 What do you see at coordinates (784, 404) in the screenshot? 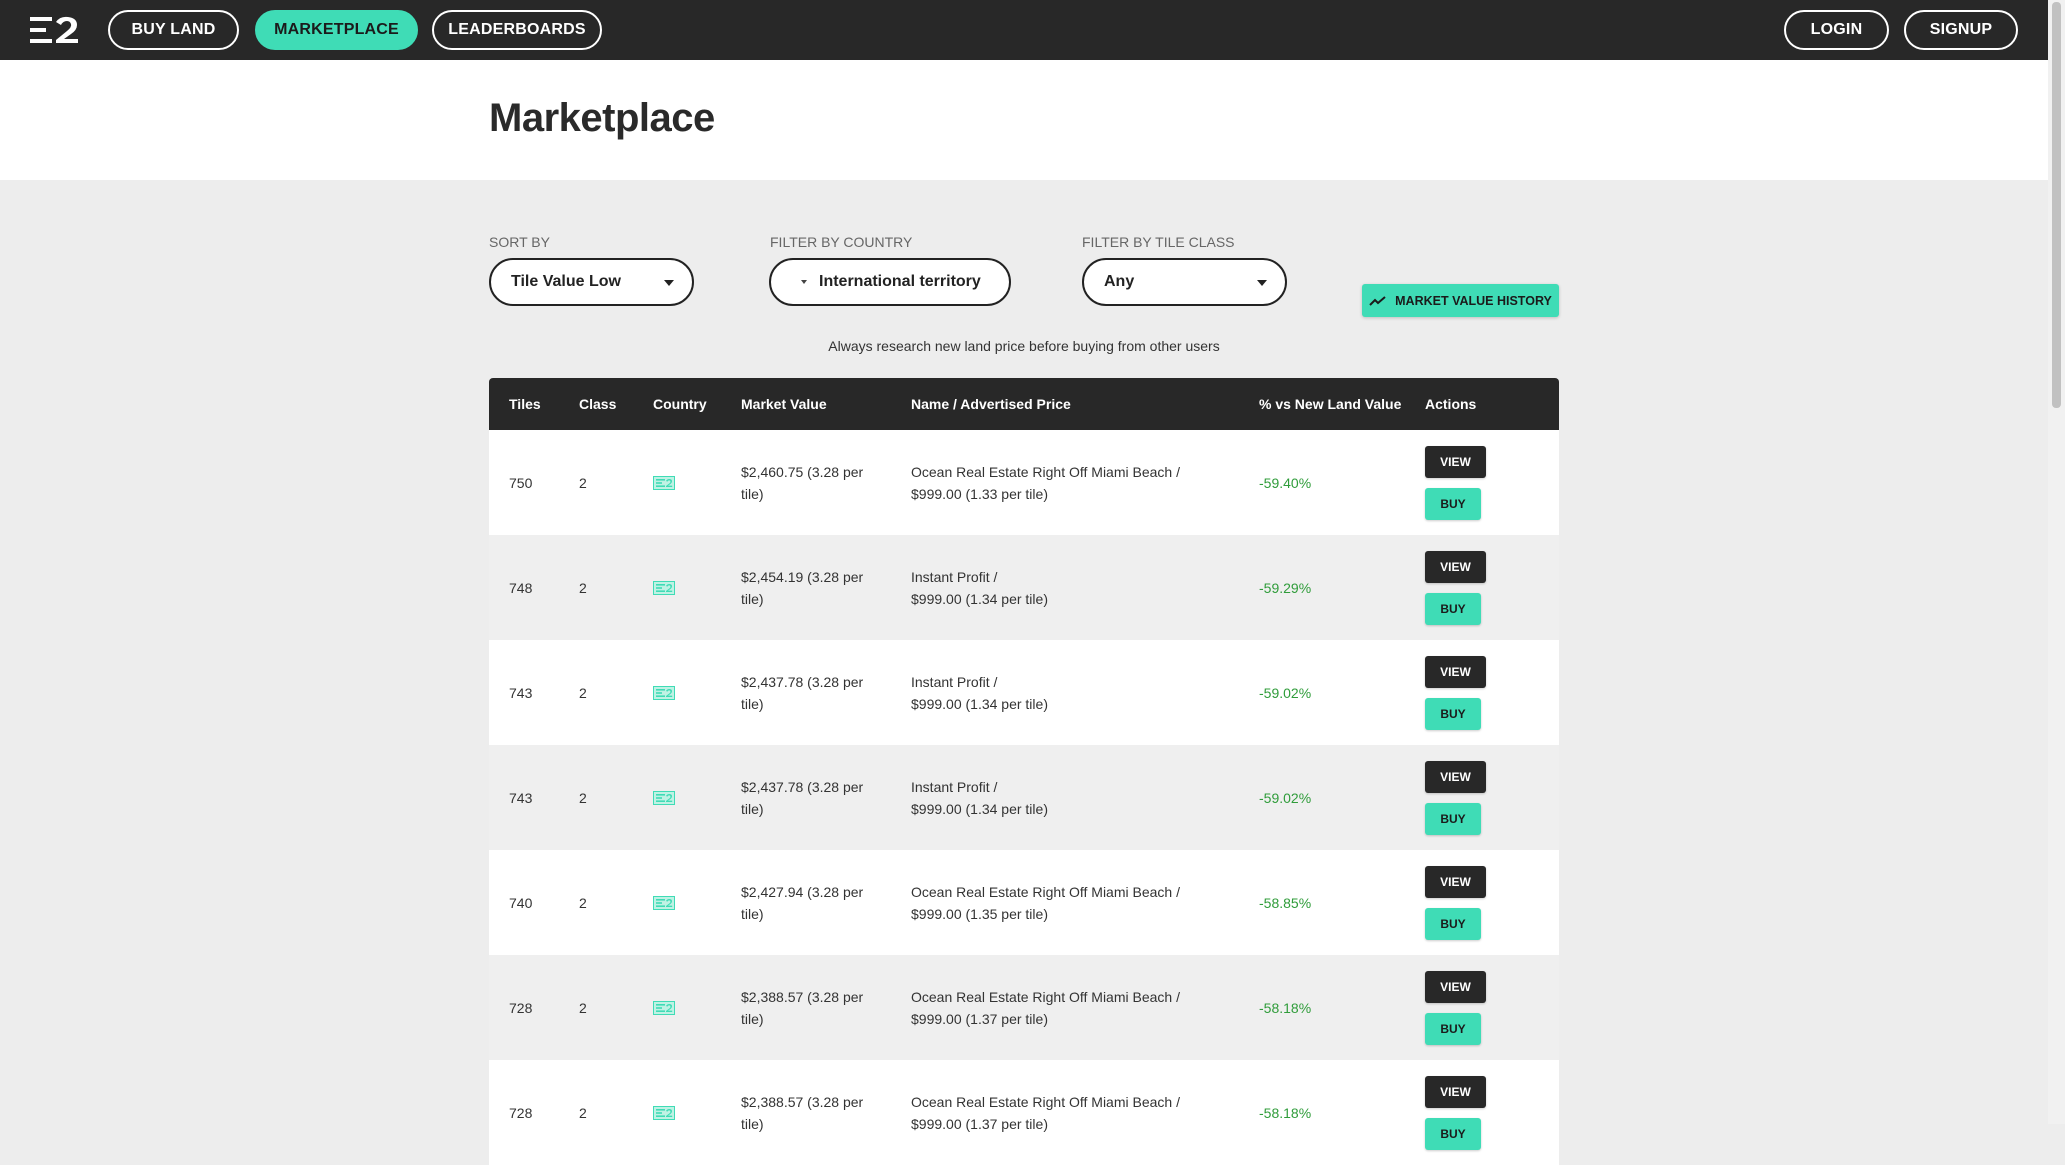
I see `header-market-value: Market Value` at bounding box center [784, 404].